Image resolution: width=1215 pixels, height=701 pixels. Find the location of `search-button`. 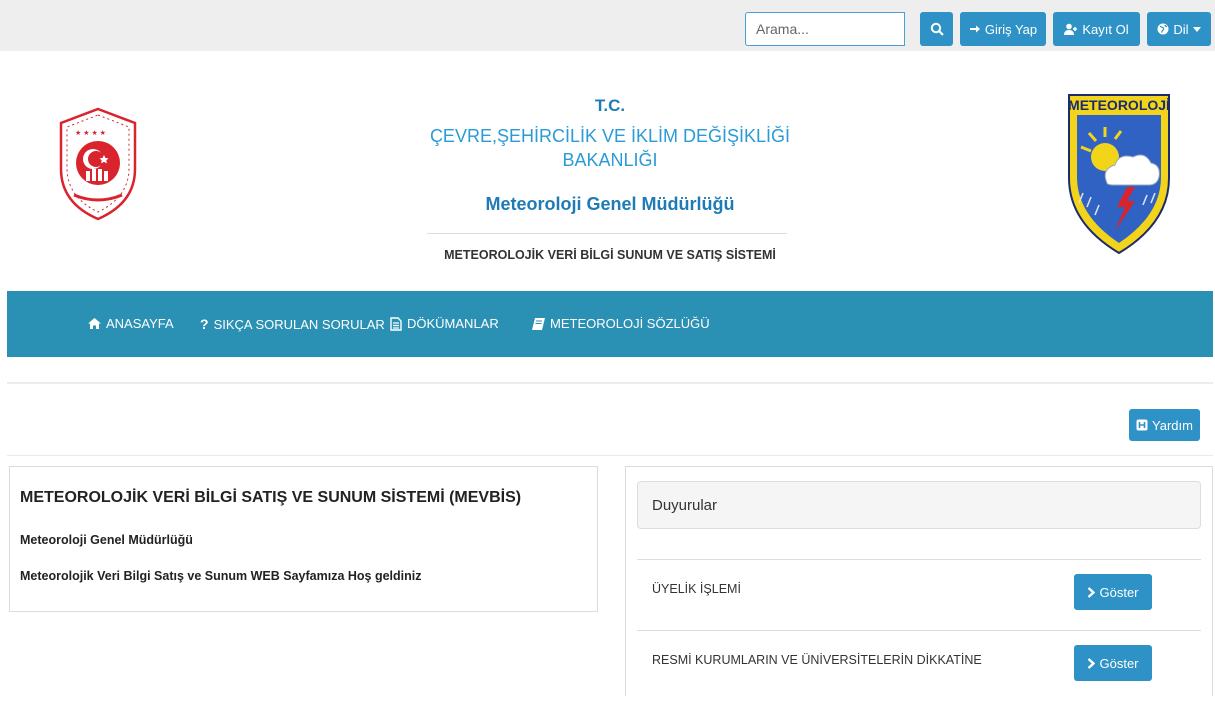

search-button is located at coordinates (936, 29).